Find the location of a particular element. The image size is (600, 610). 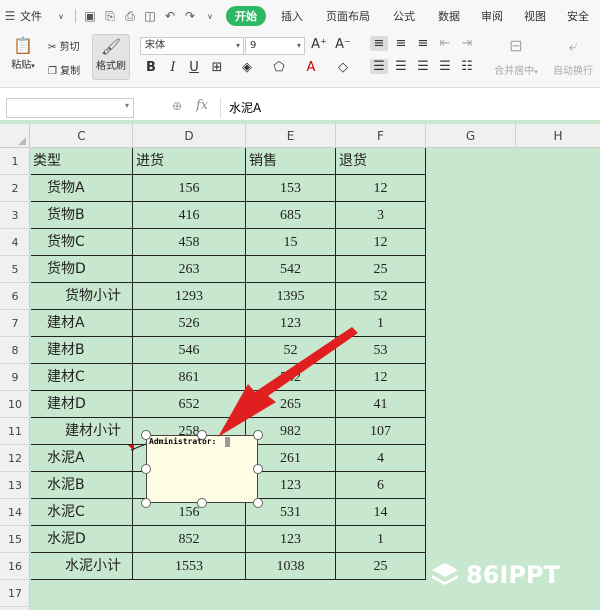

cell-f8: 53 is located at coordinates (381, 350).